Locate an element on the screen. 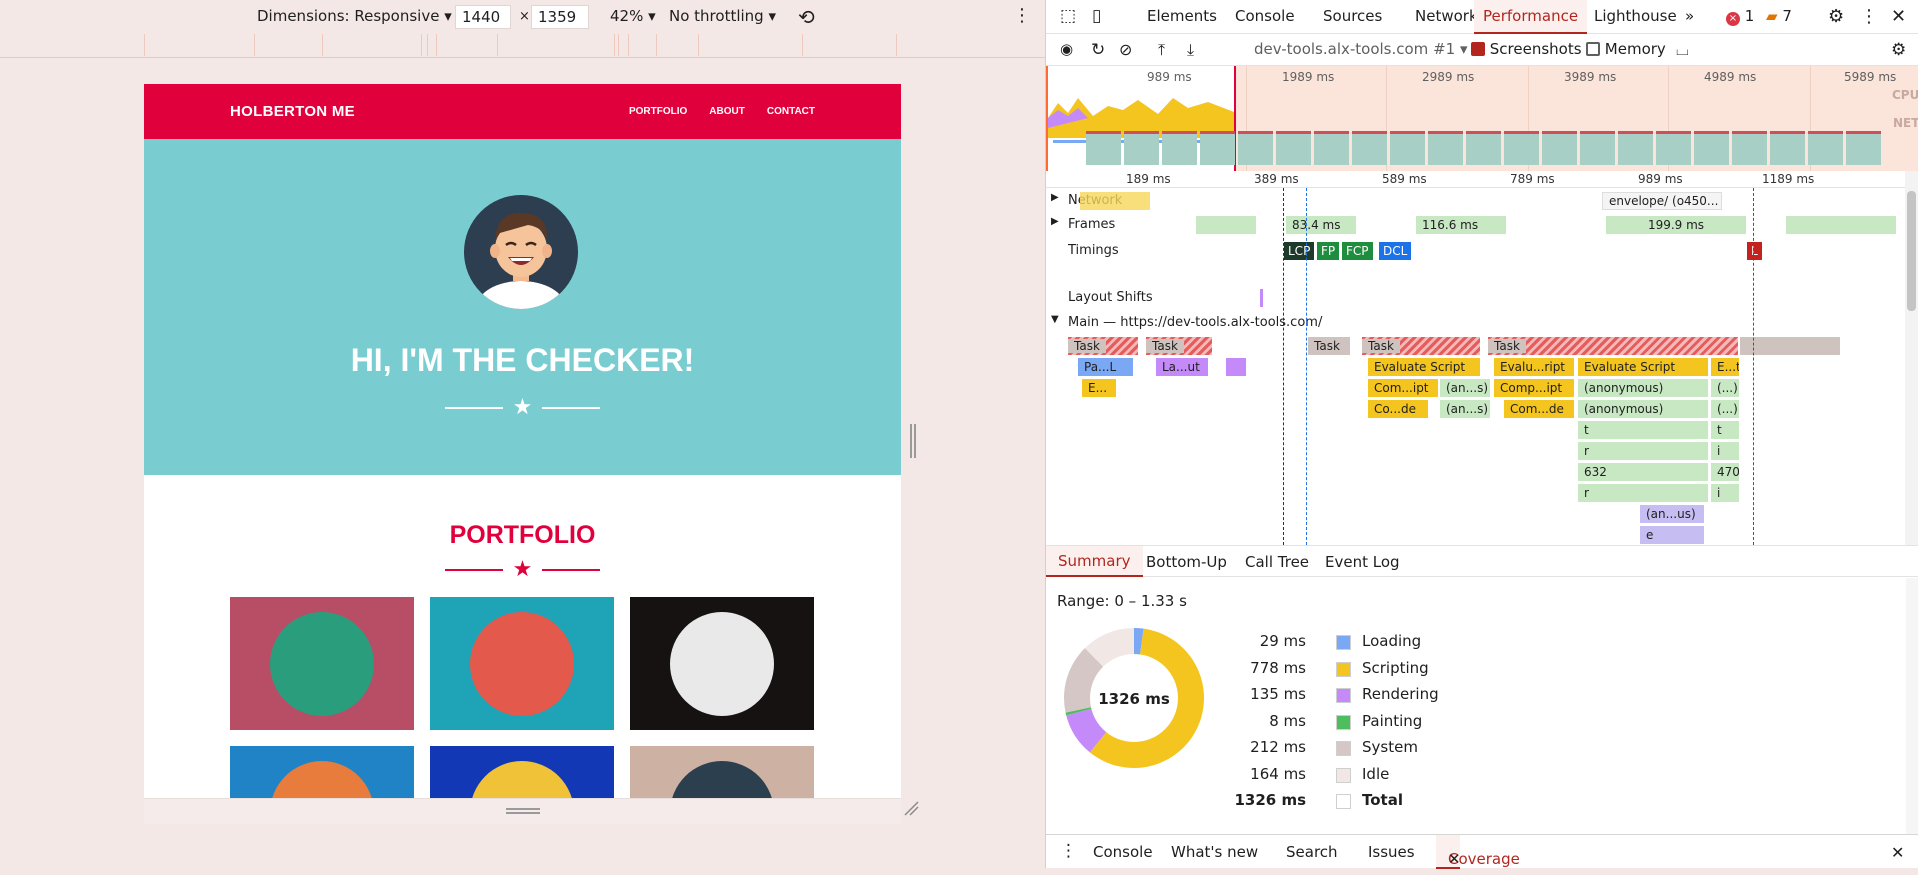 This screenshot has width=1918, height=875. drawer-tab-search: Search is located at coordinates (1312, 852).